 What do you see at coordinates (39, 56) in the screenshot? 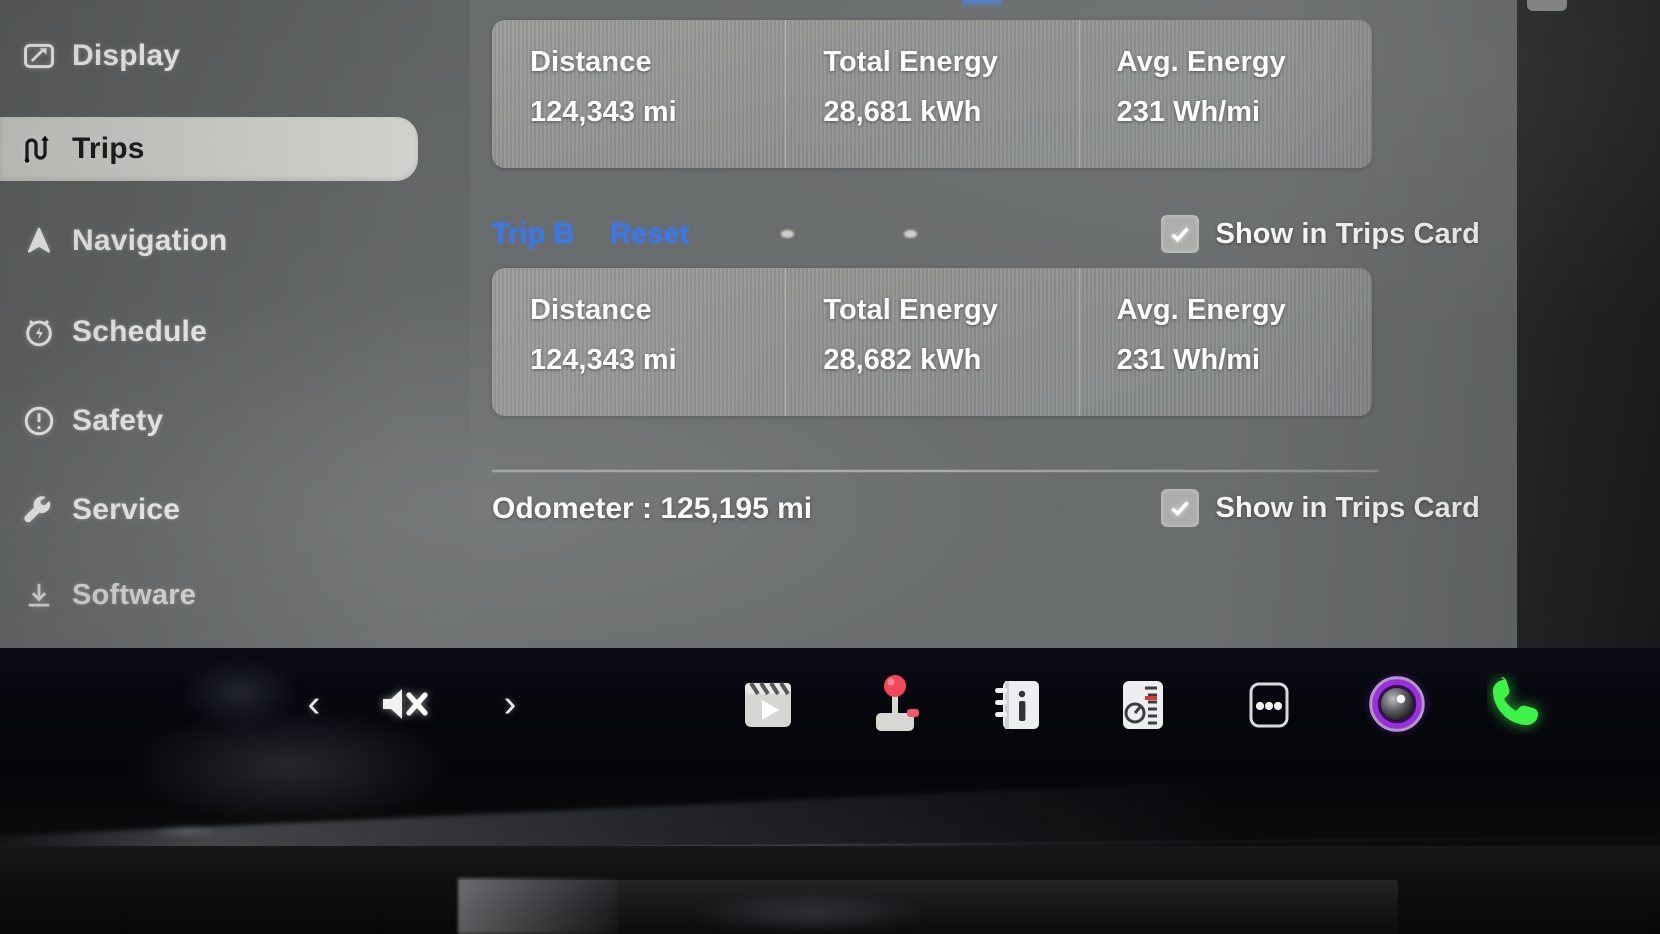
I see `display-icon` at bounding box center [39, 56].